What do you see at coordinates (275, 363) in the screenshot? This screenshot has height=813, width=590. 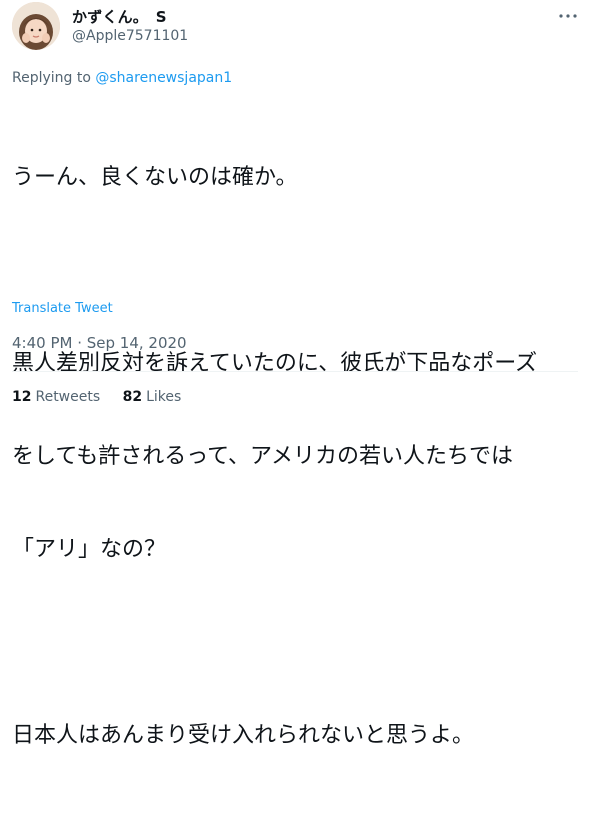 I see `tweet-text-line: 黒人差別反対を訴えていたのに、彼氏が下品なポーズ` at bounding box center [275, 363].